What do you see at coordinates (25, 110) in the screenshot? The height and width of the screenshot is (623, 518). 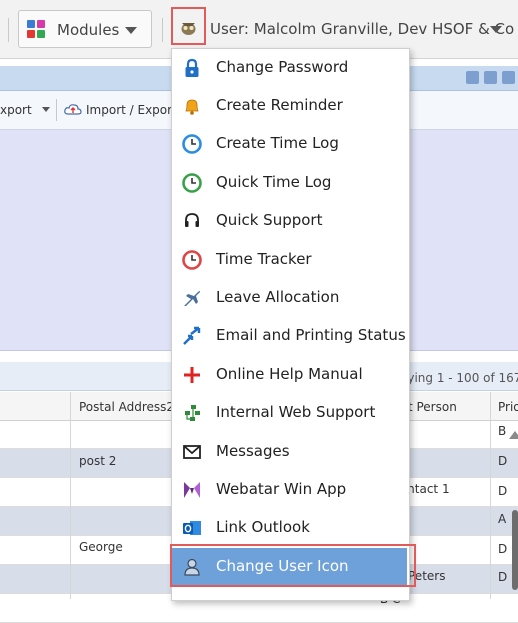 I see `export-button: xport` at bounding box center [25, 110].